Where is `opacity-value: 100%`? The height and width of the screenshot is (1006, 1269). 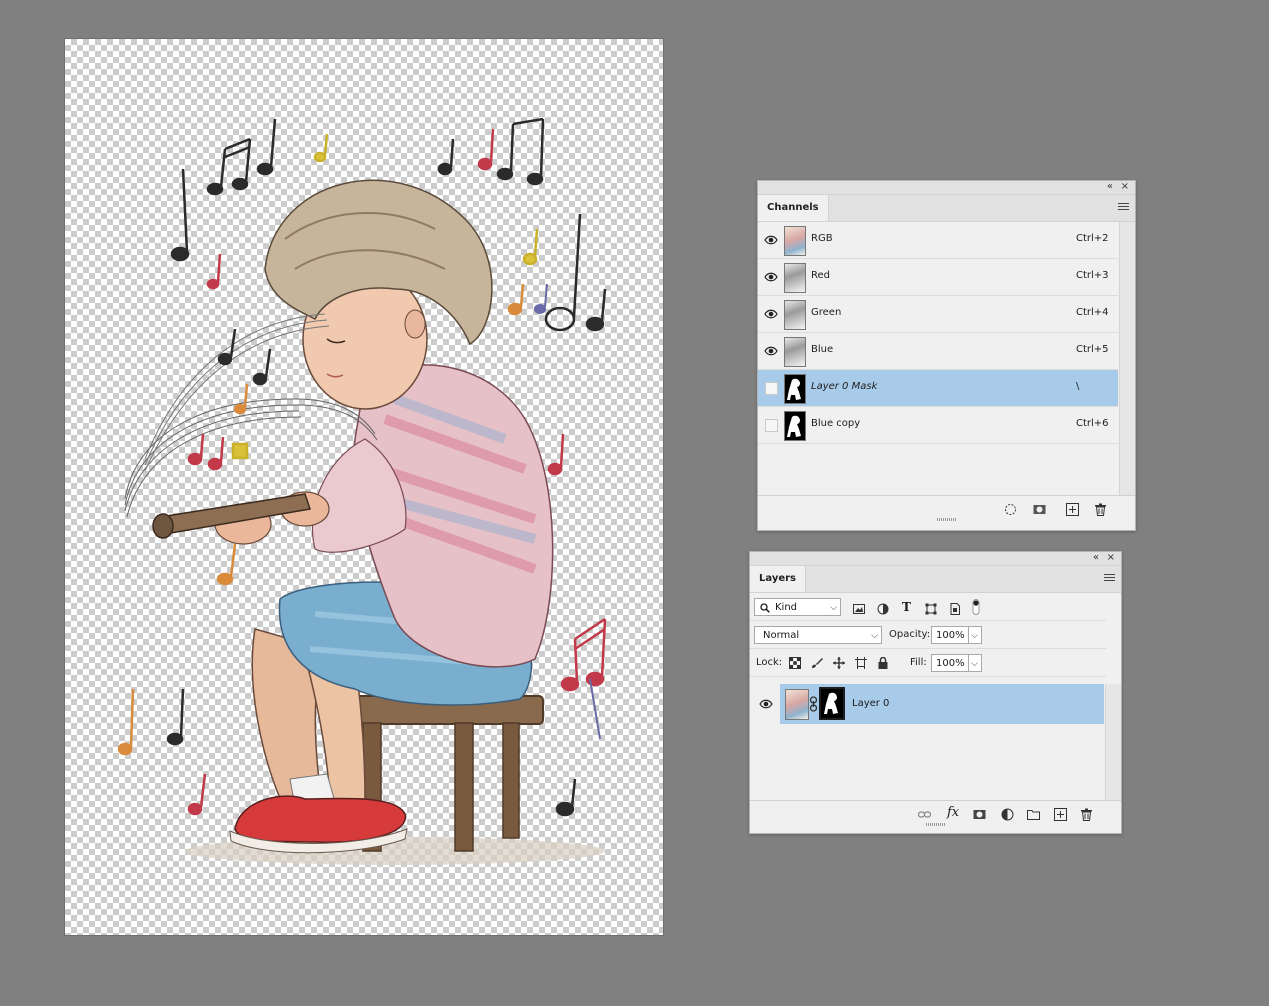 opacity-value: 100% is located at coordinates (950, 635).